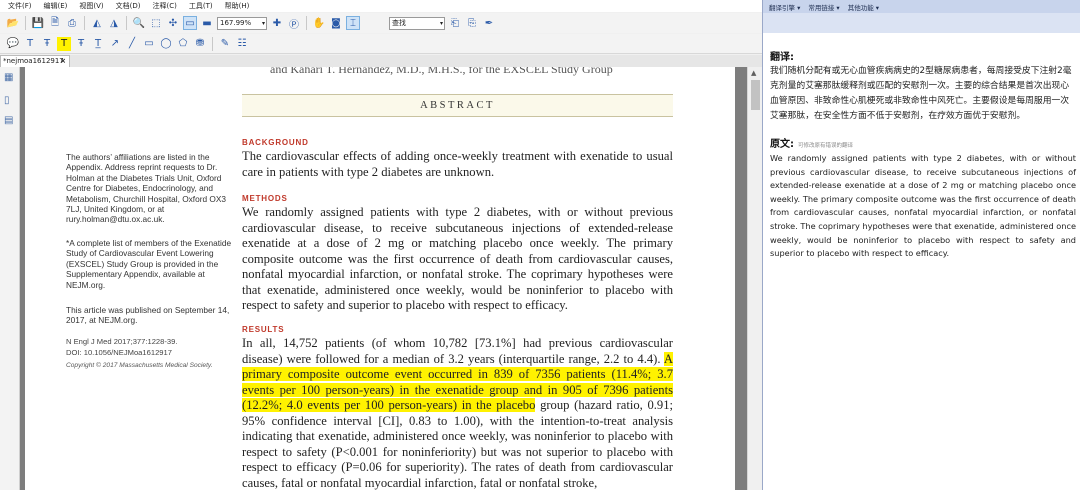 This screenshot has height=490, width=1080. I want to click on zoom-icon: 🔍, so click(139, 23).